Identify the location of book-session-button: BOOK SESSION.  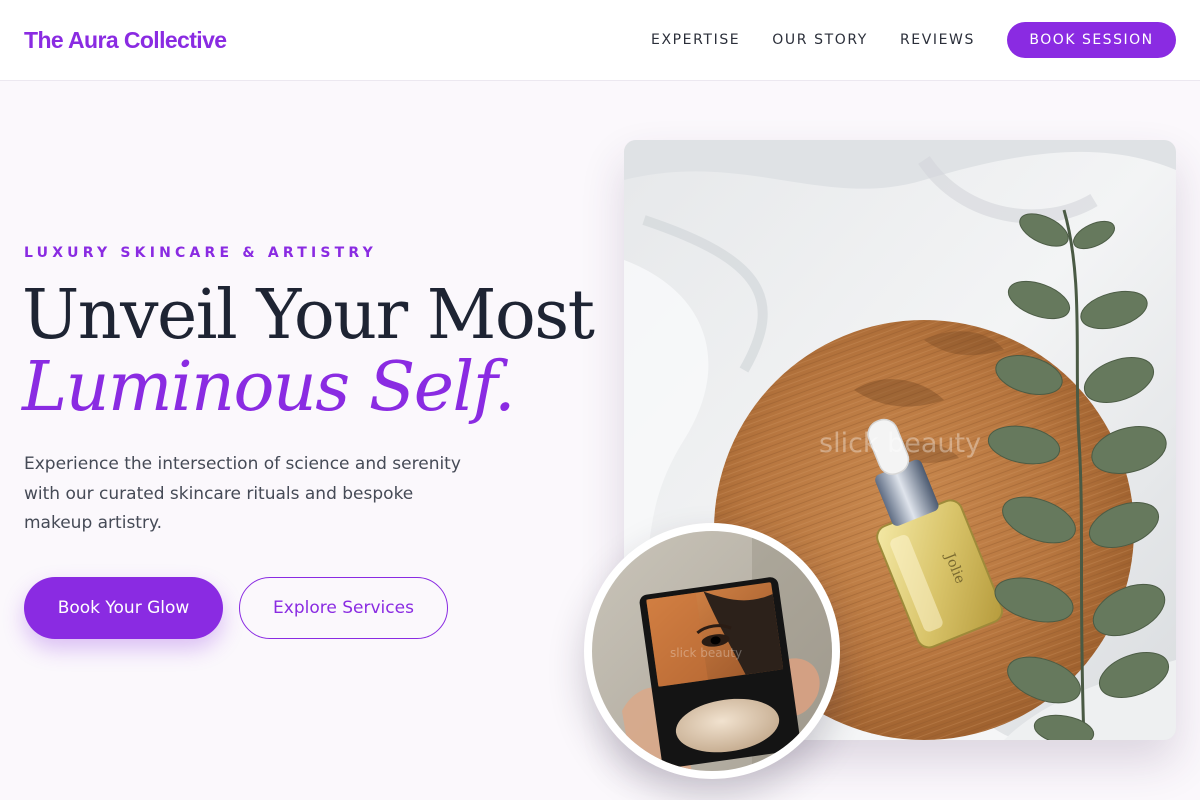
(1091, 40).